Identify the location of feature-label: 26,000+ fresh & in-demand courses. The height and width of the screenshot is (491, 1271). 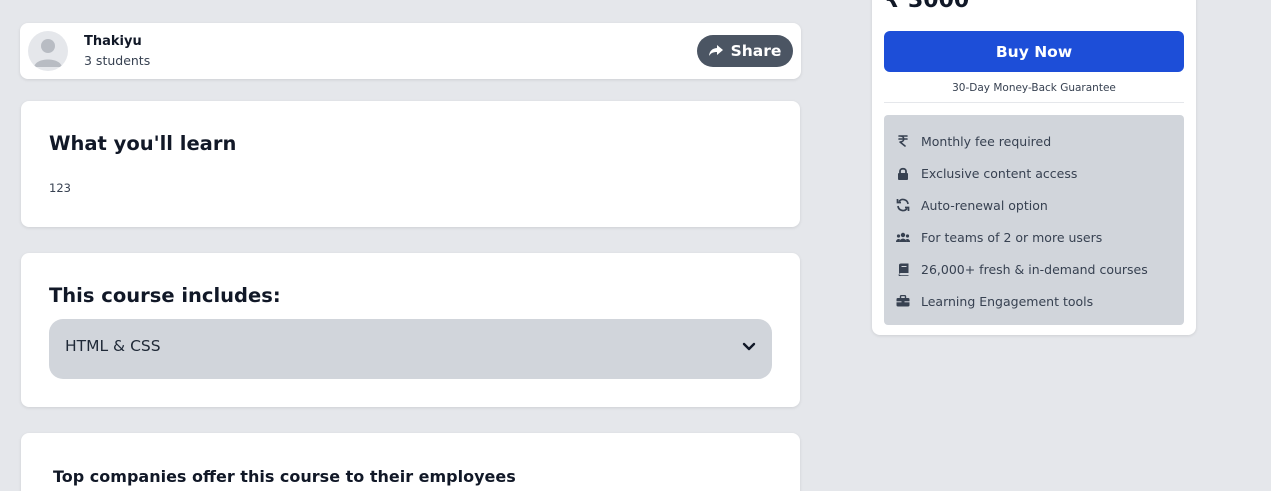
(1034, 269).